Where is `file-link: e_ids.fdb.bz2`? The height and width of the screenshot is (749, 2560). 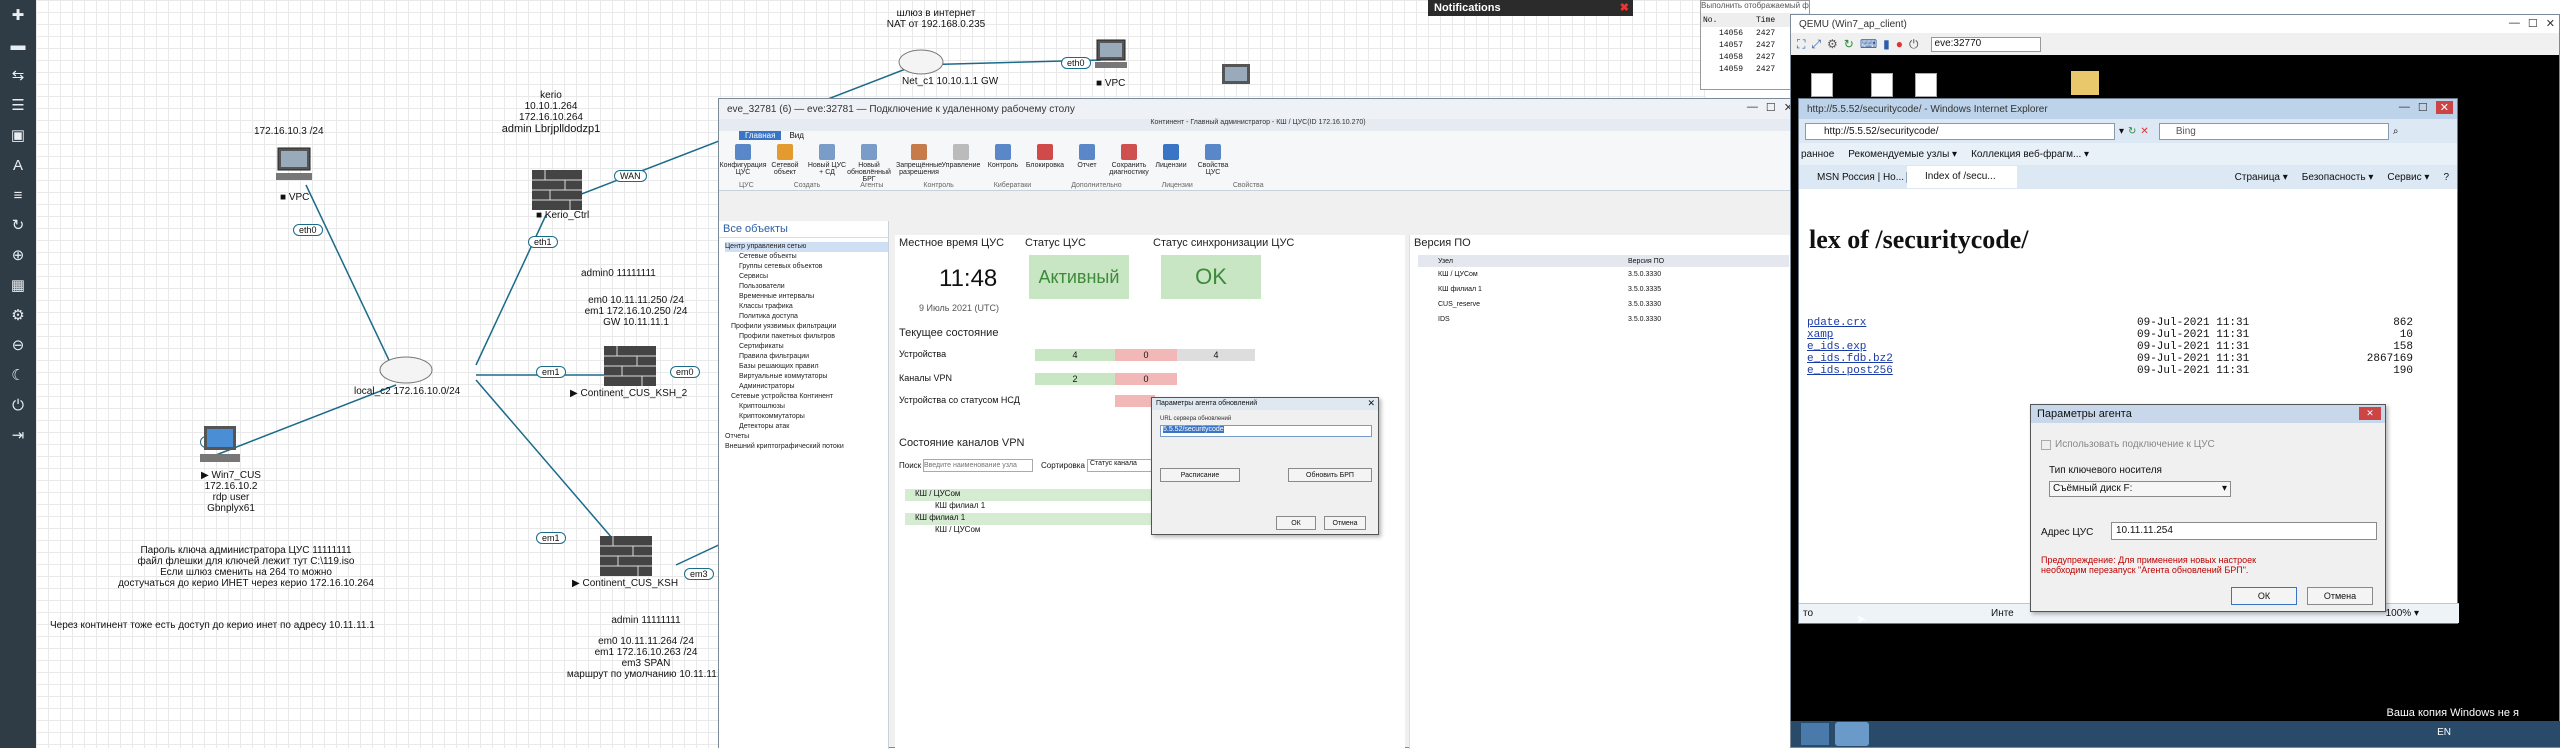 file-link: e_ids.fdb.bz2 is located at coordinates (1972, 359).